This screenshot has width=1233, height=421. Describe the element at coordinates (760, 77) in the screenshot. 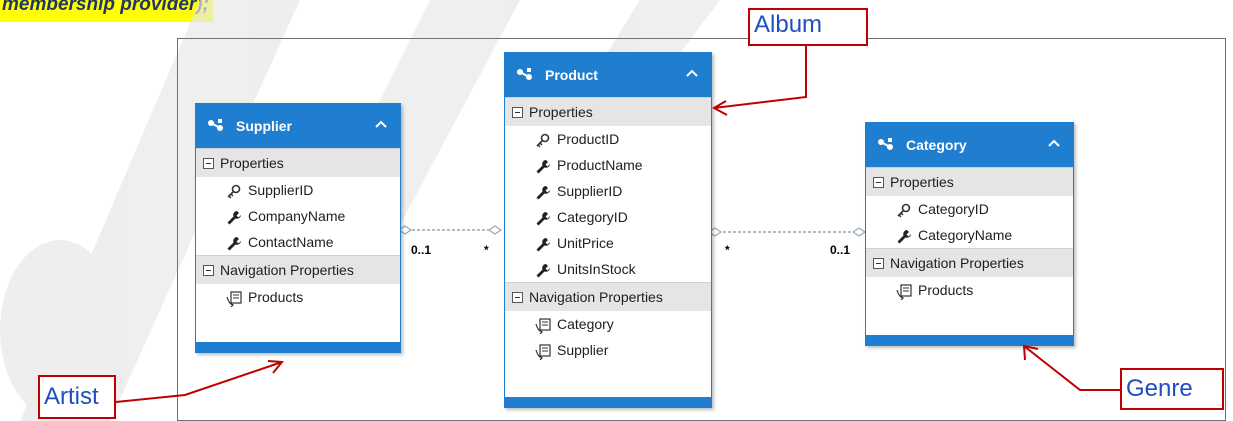

I see `album-arrow` at that location.